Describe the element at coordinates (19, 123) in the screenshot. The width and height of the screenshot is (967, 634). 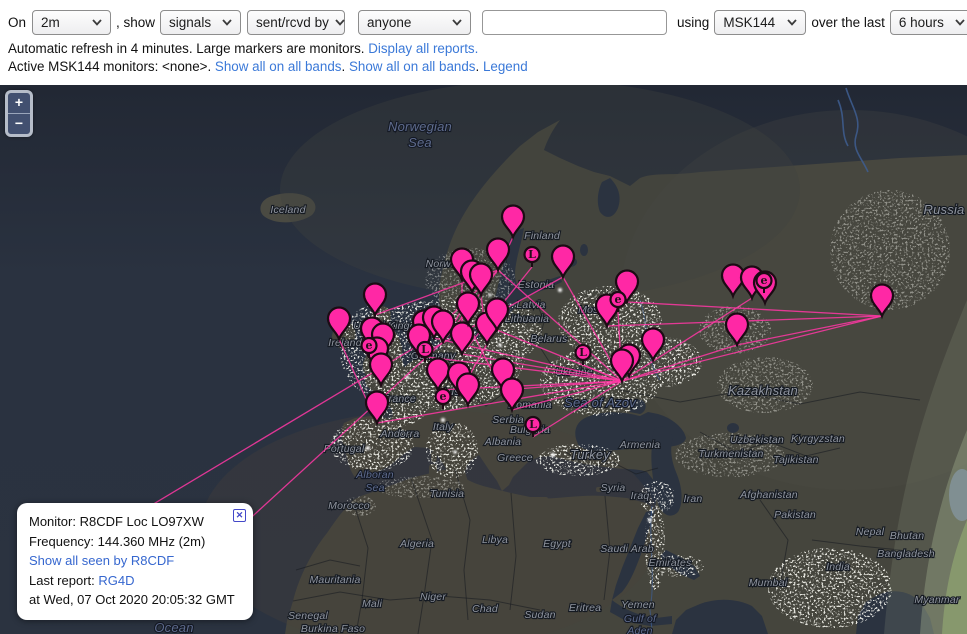
I see `zoom-out-button: −` at that location.